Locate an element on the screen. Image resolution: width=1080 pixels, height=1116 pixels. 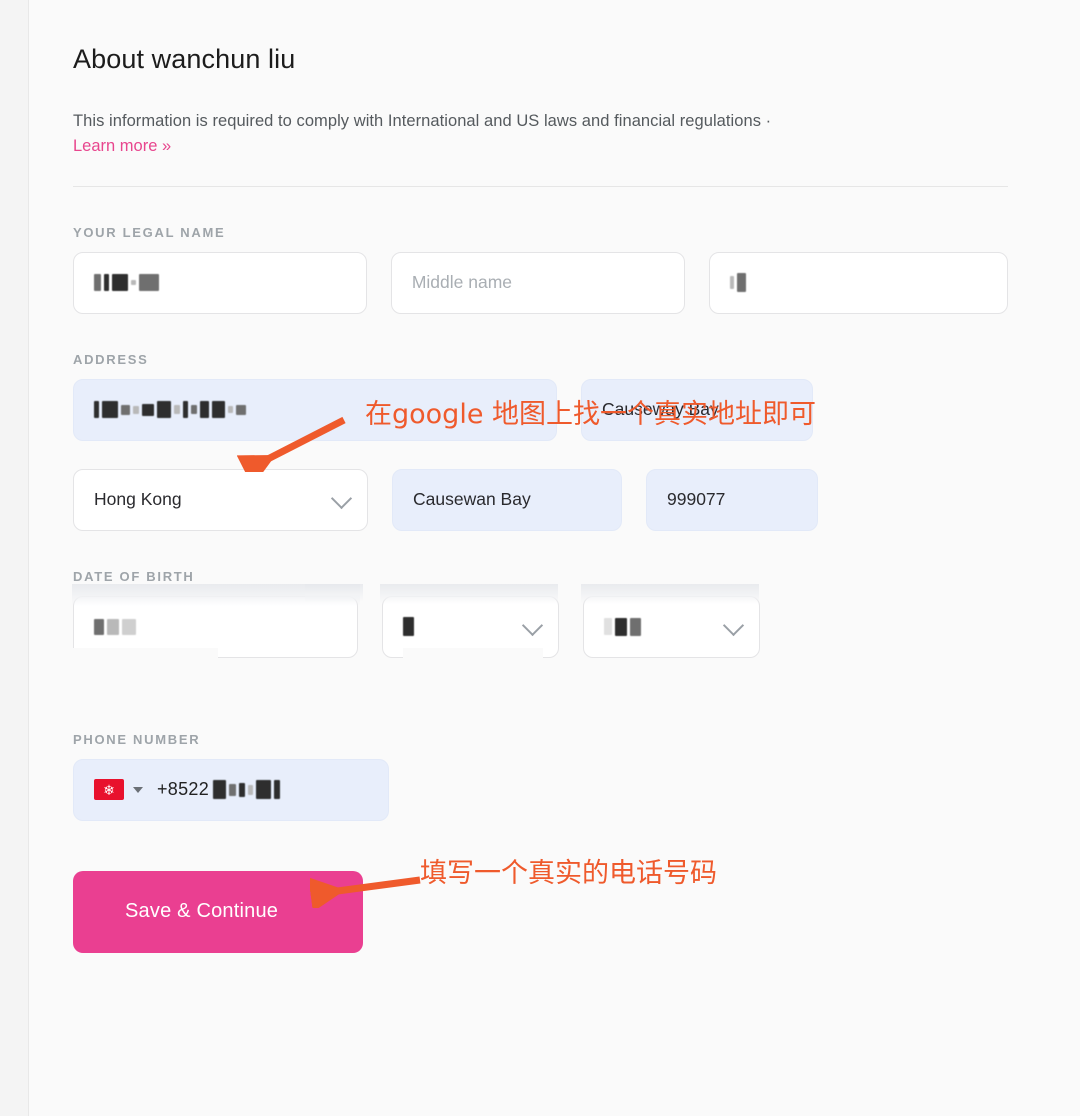
address-annotation-text: 在google 地图上找一个真实地址即可 is located at coordinates (591, 414).